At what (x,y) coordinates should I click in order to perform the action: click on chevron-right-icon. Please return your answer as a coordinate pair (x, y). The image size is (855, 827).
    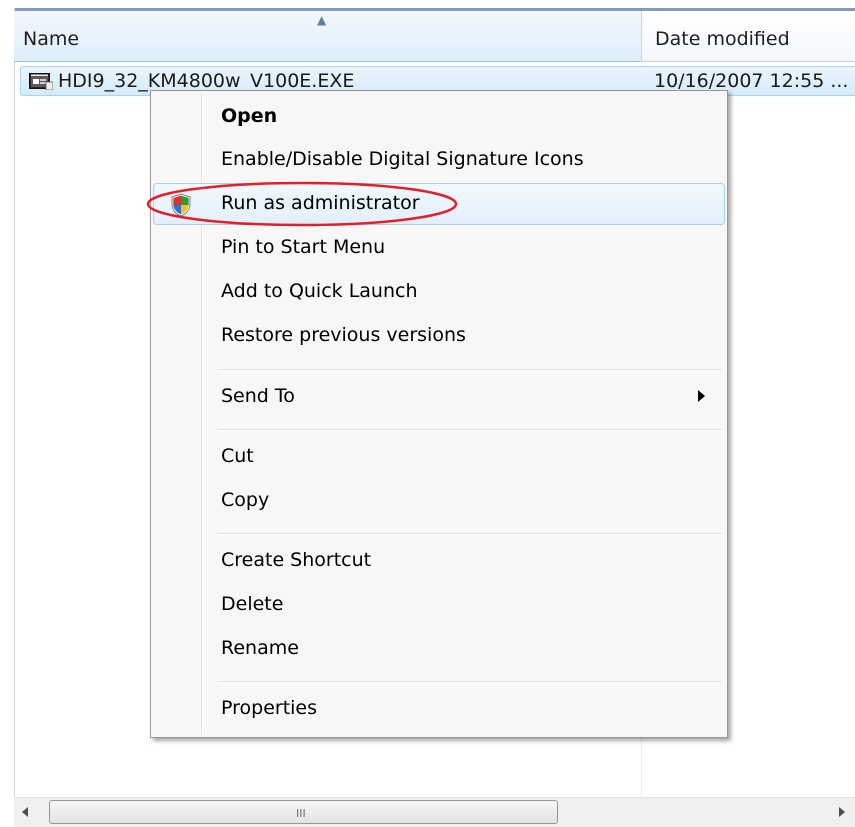
    Looking at the image, I should click on (701, 396).